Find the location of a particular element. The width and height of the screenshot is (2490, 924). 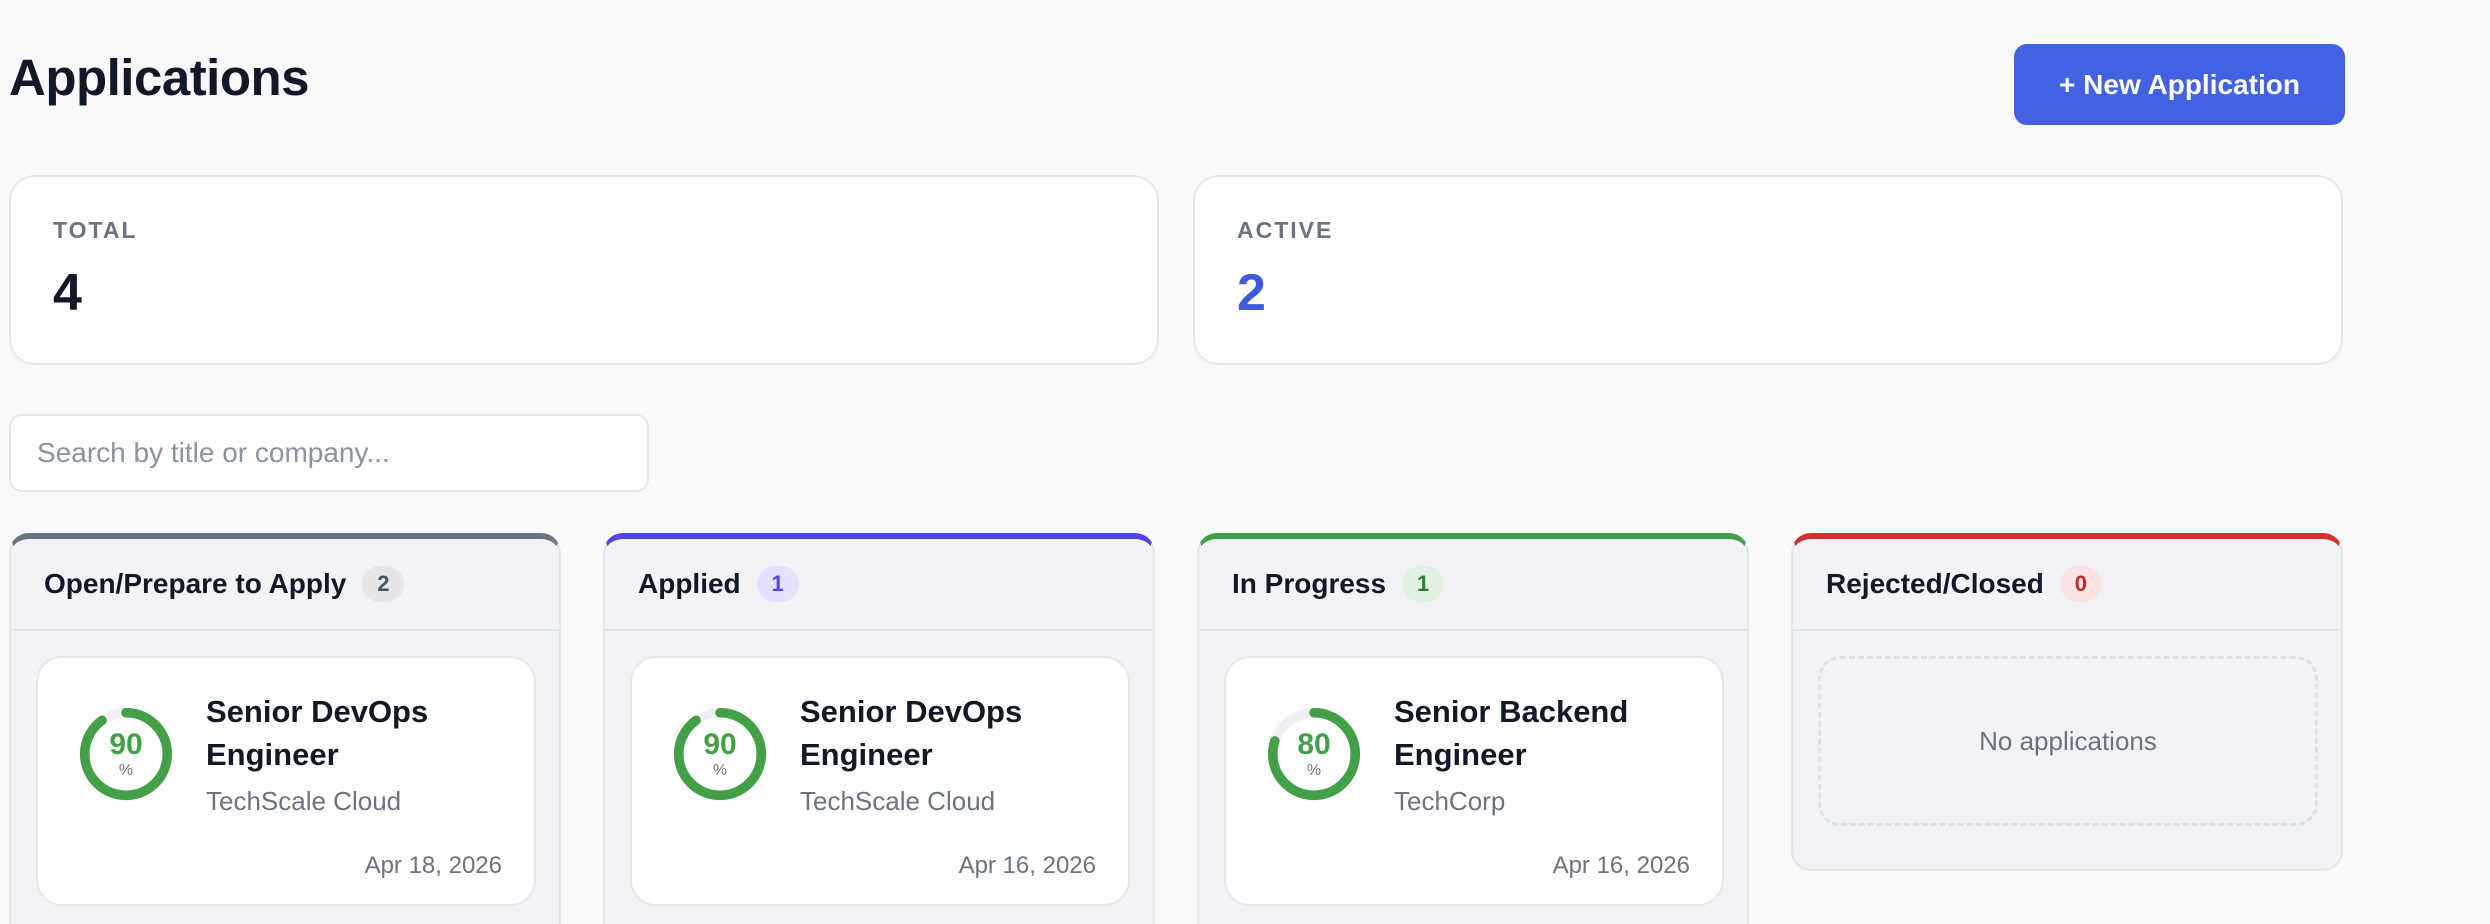

column-title: In Progress is located at coordinates (1309, 583).